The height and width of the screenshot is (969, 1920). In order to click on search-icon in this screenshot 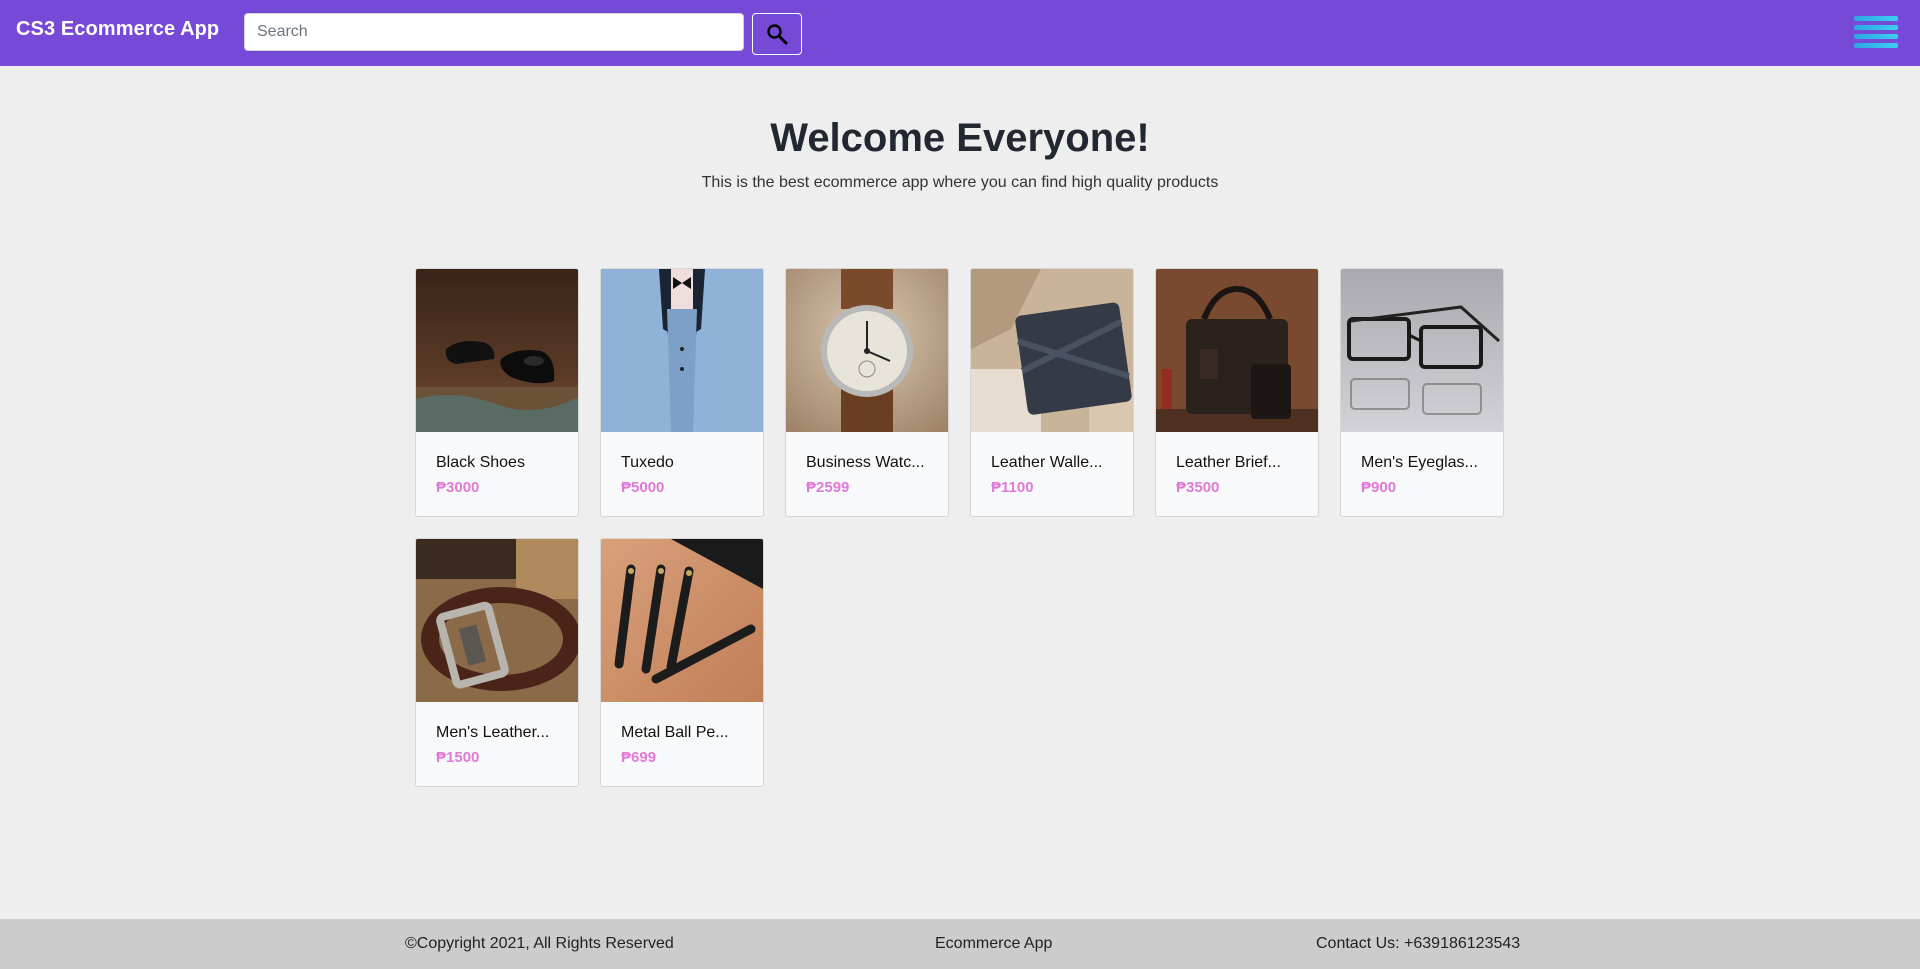, I will do `click(777, 34)`.